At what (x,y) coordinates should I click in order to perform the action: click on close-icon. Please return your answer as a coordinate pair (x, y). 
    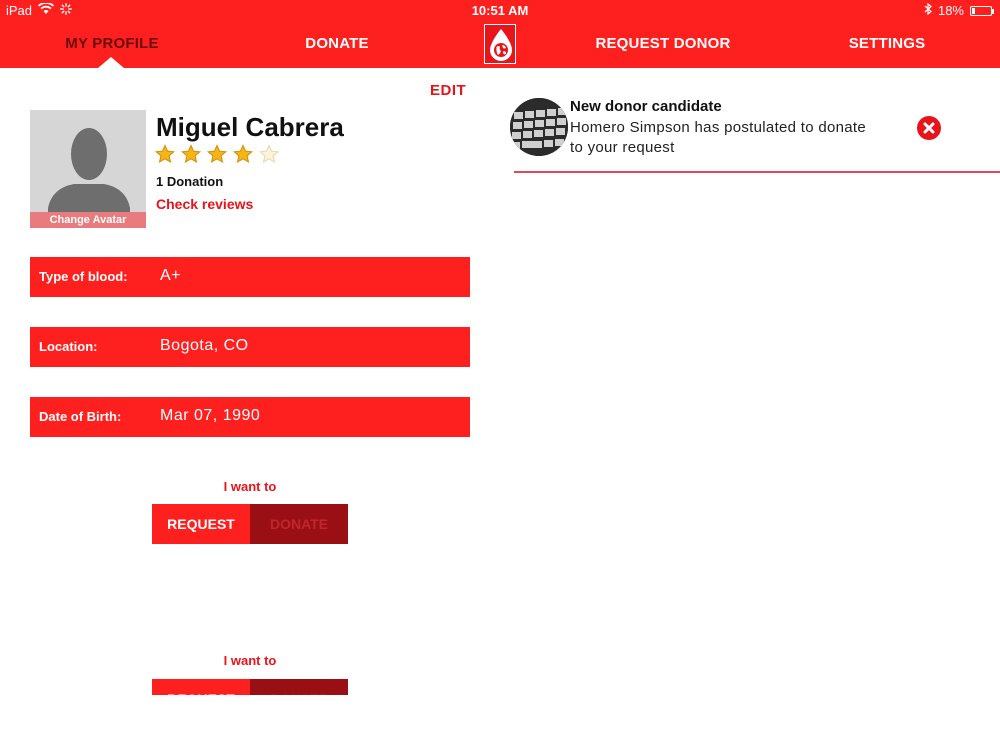
    Looking at the image, I should click on (929, 128).